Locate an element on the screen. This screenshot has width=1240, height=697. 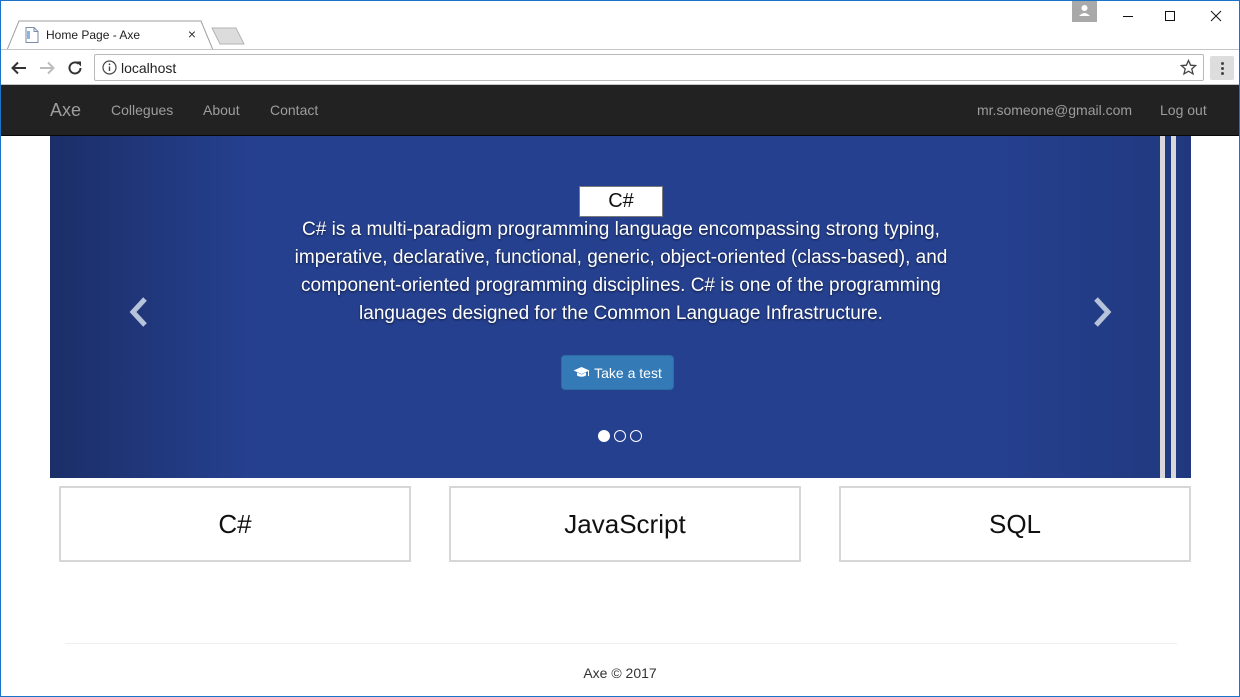
close-window-button is located at coordinates (1216, 16).